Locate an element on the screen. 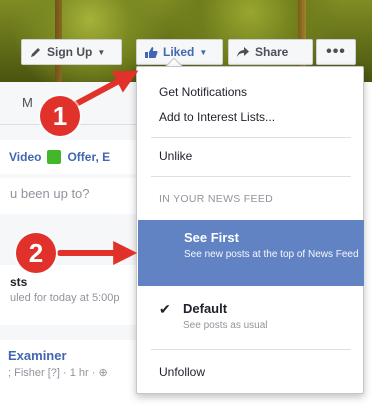  default-description: See posts as usual is located at coordinates (225, 325).